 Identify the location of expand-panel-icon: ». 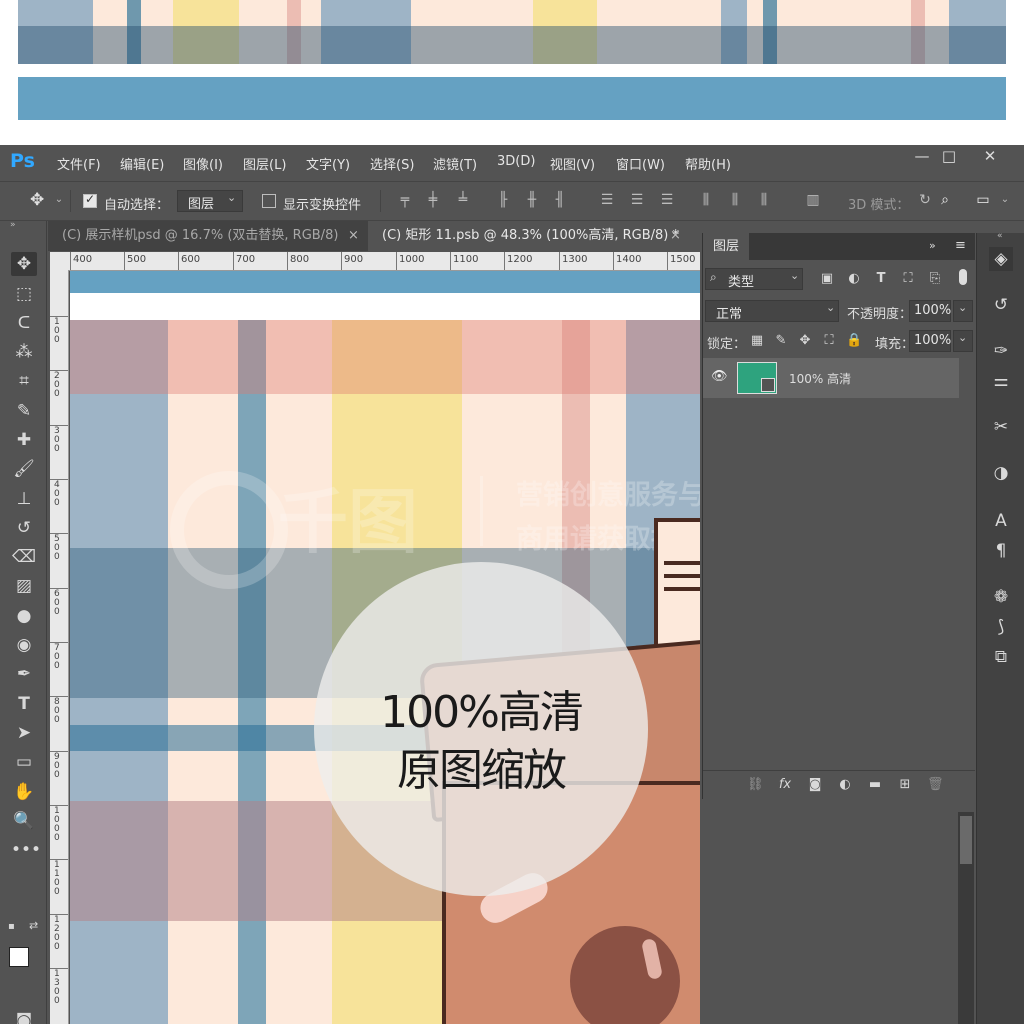
(13, 225).